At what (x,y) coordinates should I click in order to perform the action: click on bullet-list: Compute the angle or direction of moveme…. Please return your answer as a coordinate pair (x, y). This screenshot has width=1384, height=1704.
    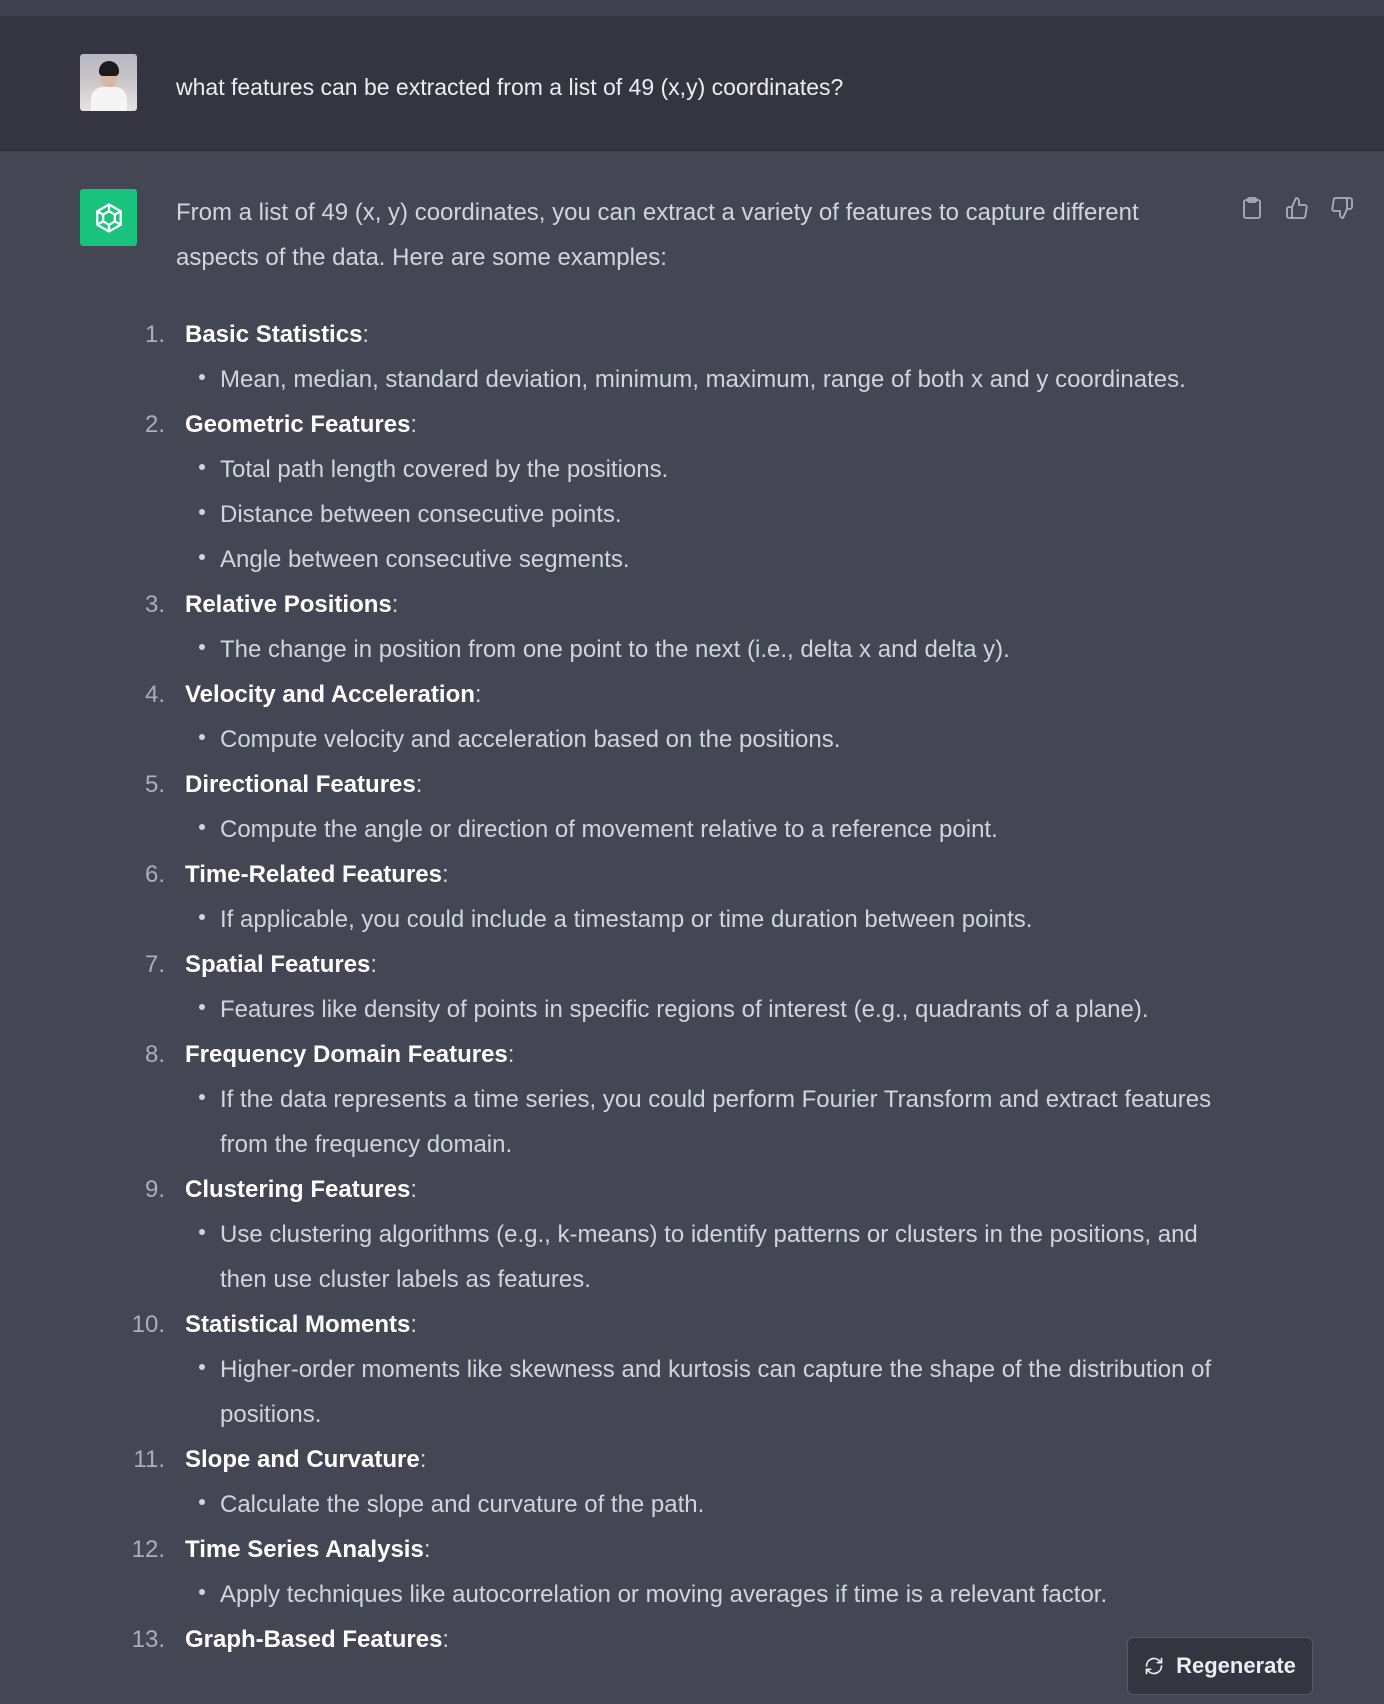
    Looking at the image, I should click on (705, 829).